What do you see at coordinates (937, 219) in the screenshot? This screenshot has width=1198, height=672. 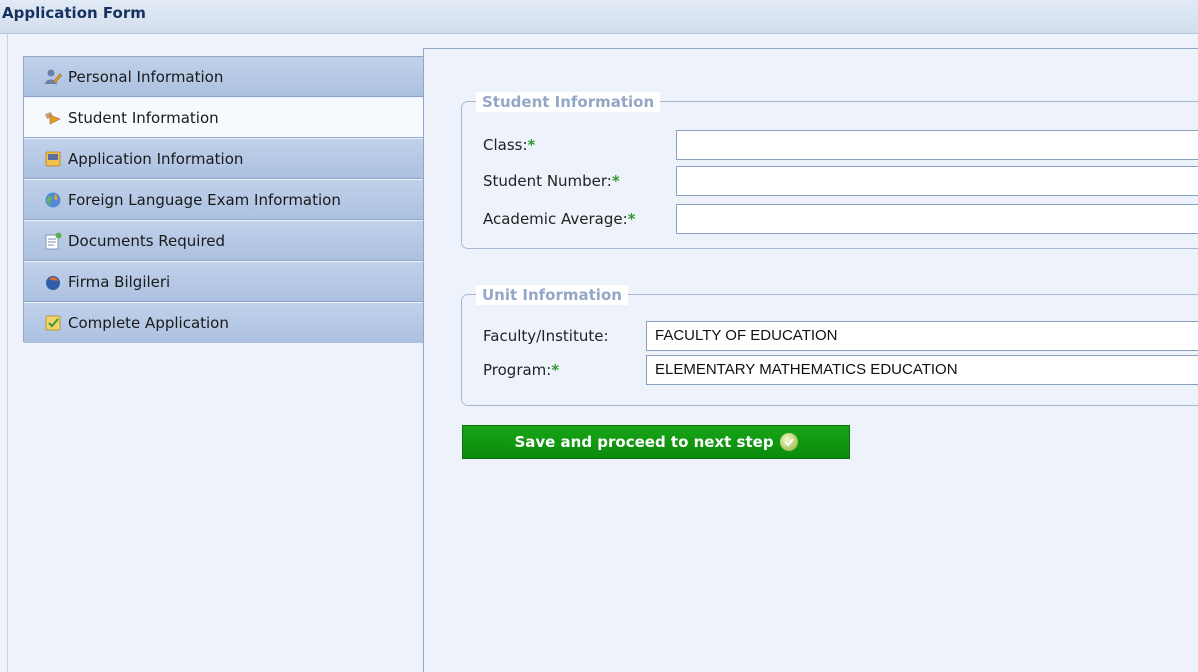 I see `academic-average-input` at bounding box center [937, 219].